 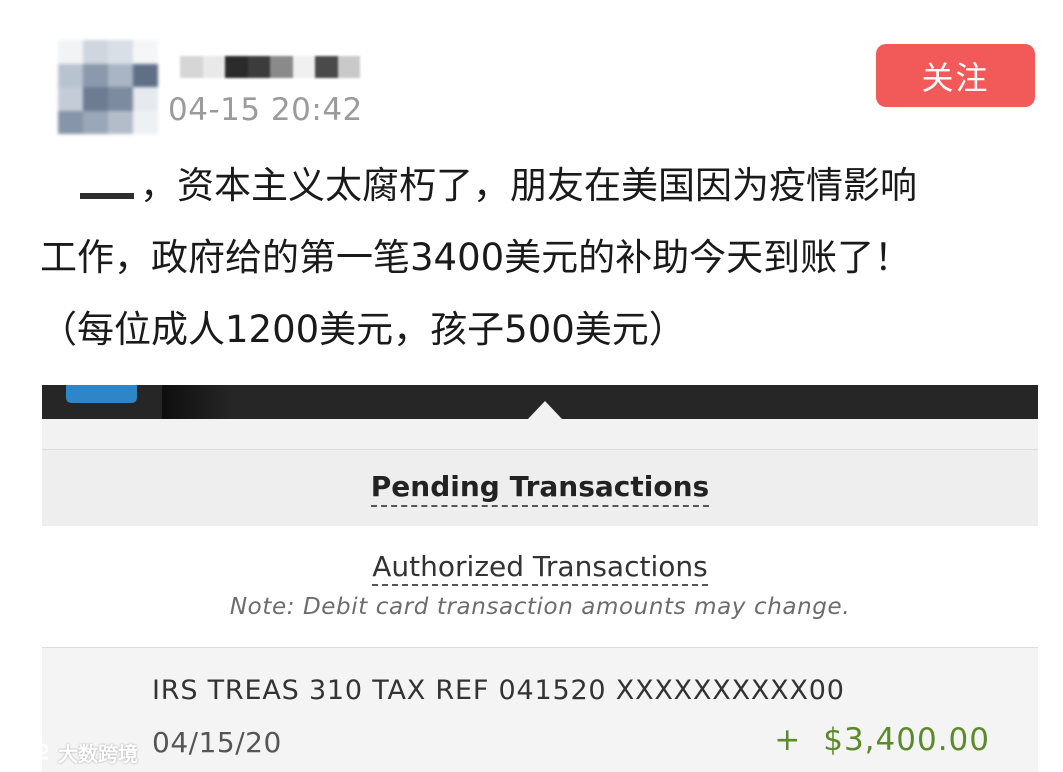 What do you see at coordinates (107, 195) in the screenshot?
I see `redacted-text` at bounding box center [107, 195].